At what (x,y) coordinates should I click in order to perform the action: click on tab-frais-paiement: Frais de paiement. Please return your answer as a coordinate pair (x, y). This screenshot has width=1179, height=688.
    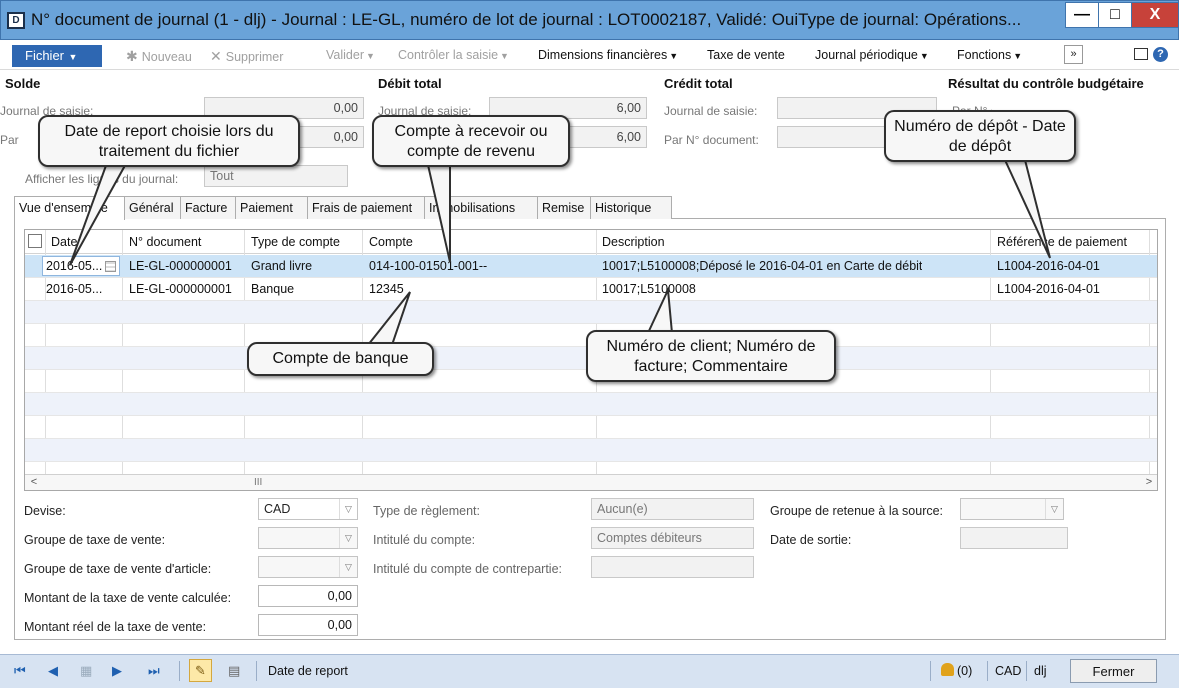
    Looking at the image, I should click on (366, 207).